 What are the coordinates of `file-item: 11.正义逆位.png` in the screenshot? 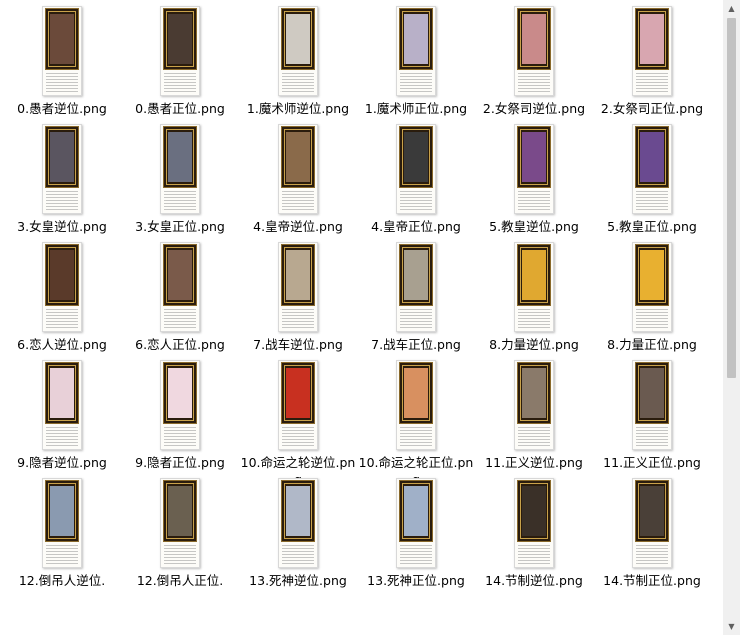 It's located at (534, 419).